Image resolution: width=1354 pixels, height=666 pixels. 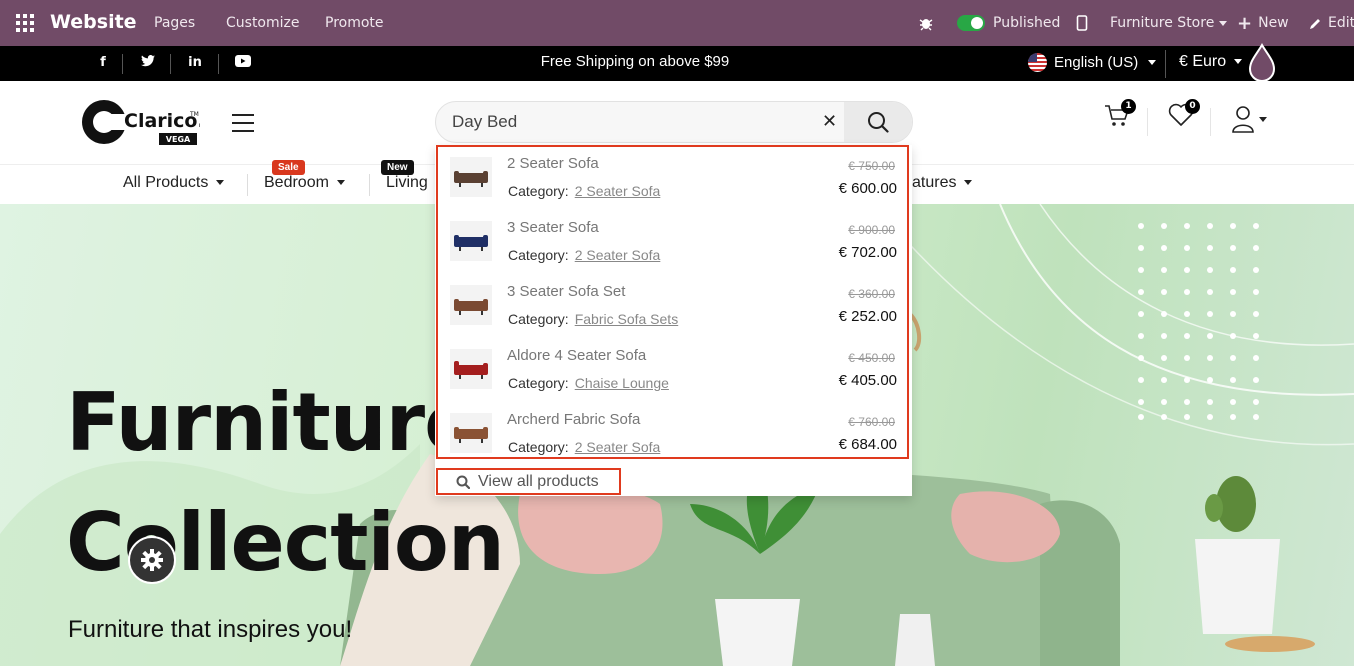 What do you see at coordinates (622, 383) in the screenshot?
I see `category-link: Chaise Lounge` at bounding box center [622, 383].